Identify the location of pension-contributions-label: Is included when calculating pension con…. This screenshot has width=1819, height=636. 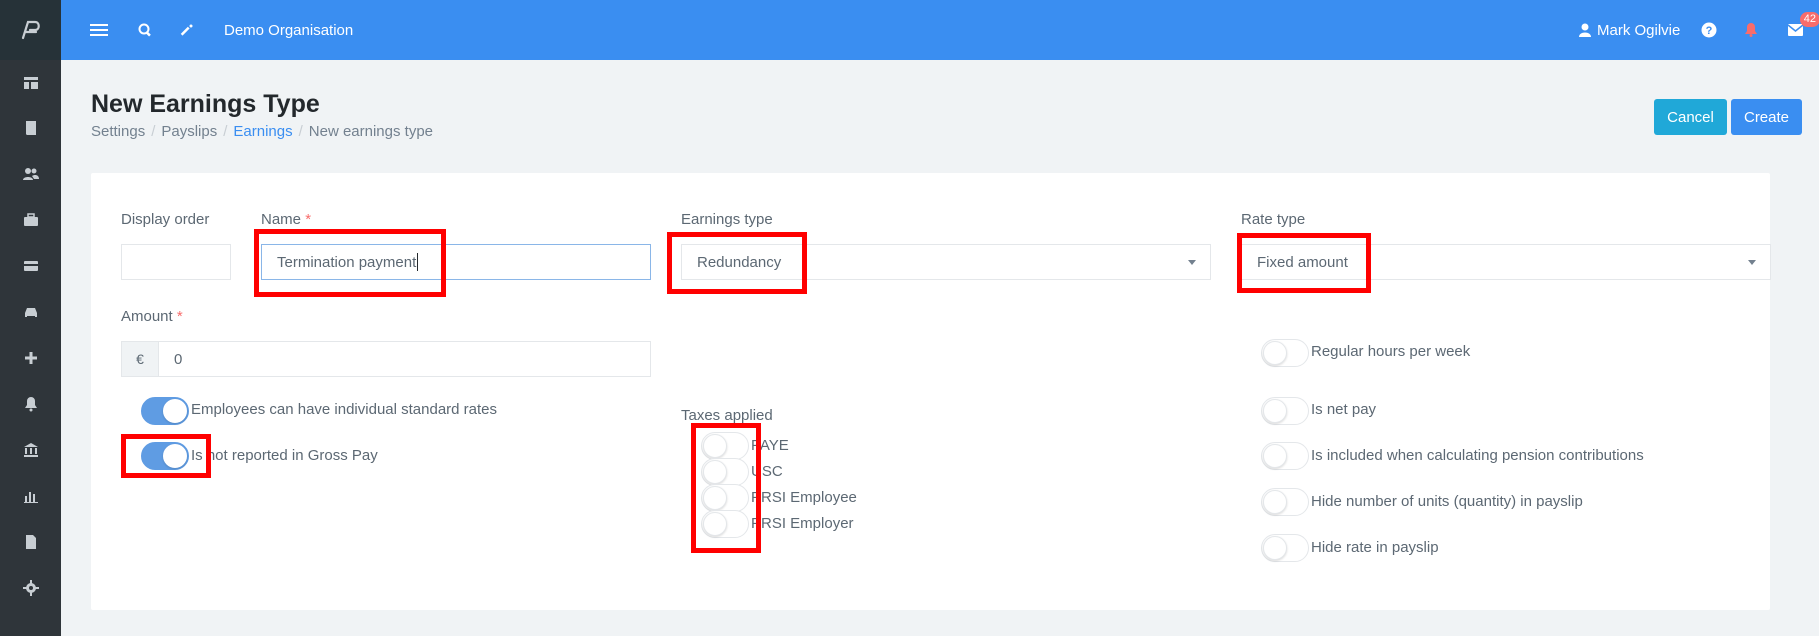
(1477, 455).